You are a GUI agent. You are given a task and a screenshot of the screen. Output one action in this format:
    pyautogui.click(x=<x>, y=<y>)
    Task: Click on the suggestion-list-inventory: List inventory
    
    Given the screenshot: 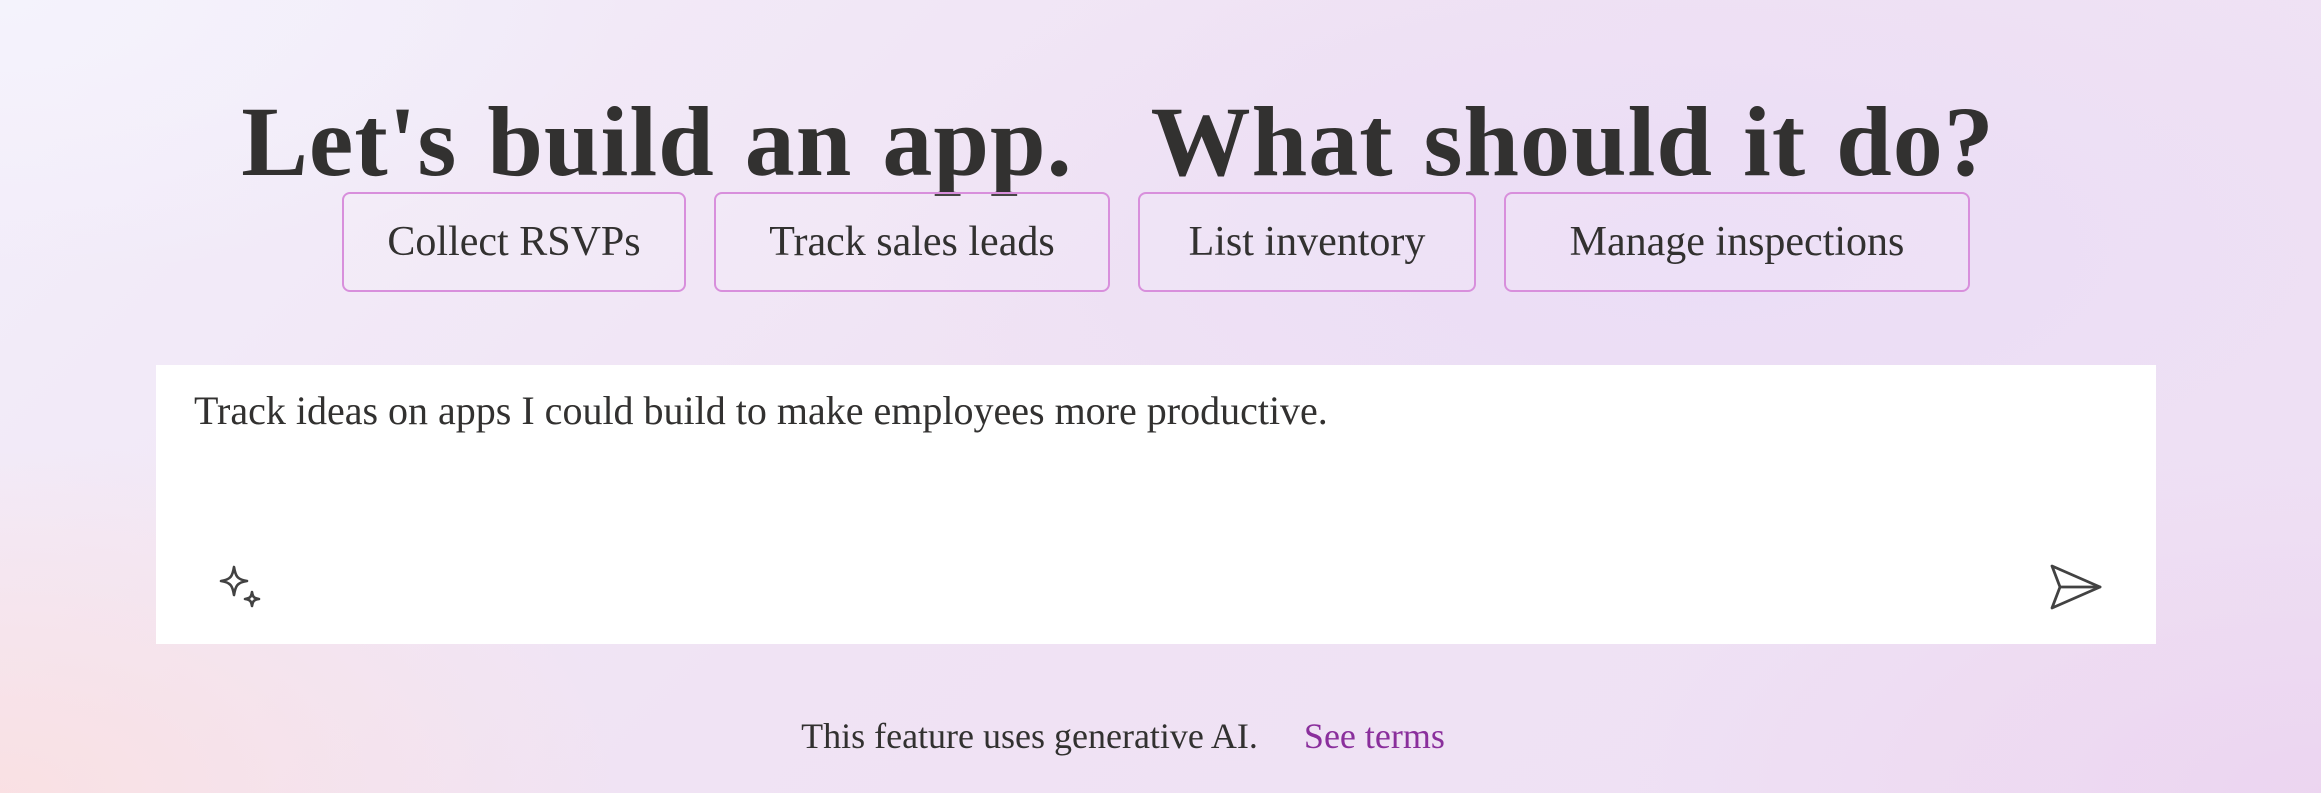 What is the action you would take?
    pyautogui.click(x=1307, y=242)
    